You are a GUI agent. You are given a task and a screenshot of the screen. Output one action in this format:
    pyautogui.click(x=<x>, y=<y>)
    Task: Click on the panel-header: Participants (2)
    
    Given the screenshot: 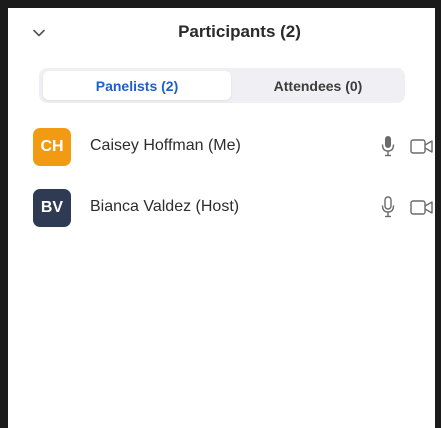 What is the action you would take?
    pyautogui.click(x=221, y=32)
    